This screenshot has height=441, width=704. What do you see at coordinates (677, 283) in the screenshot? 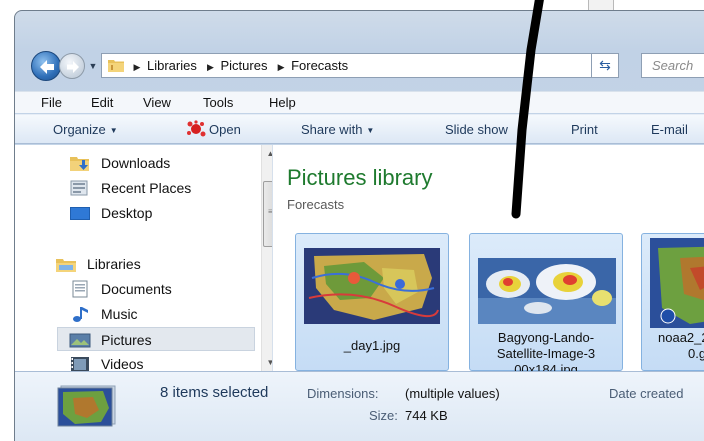
I see `noaa-map-thumbnail` at bounding box center [677, 283].